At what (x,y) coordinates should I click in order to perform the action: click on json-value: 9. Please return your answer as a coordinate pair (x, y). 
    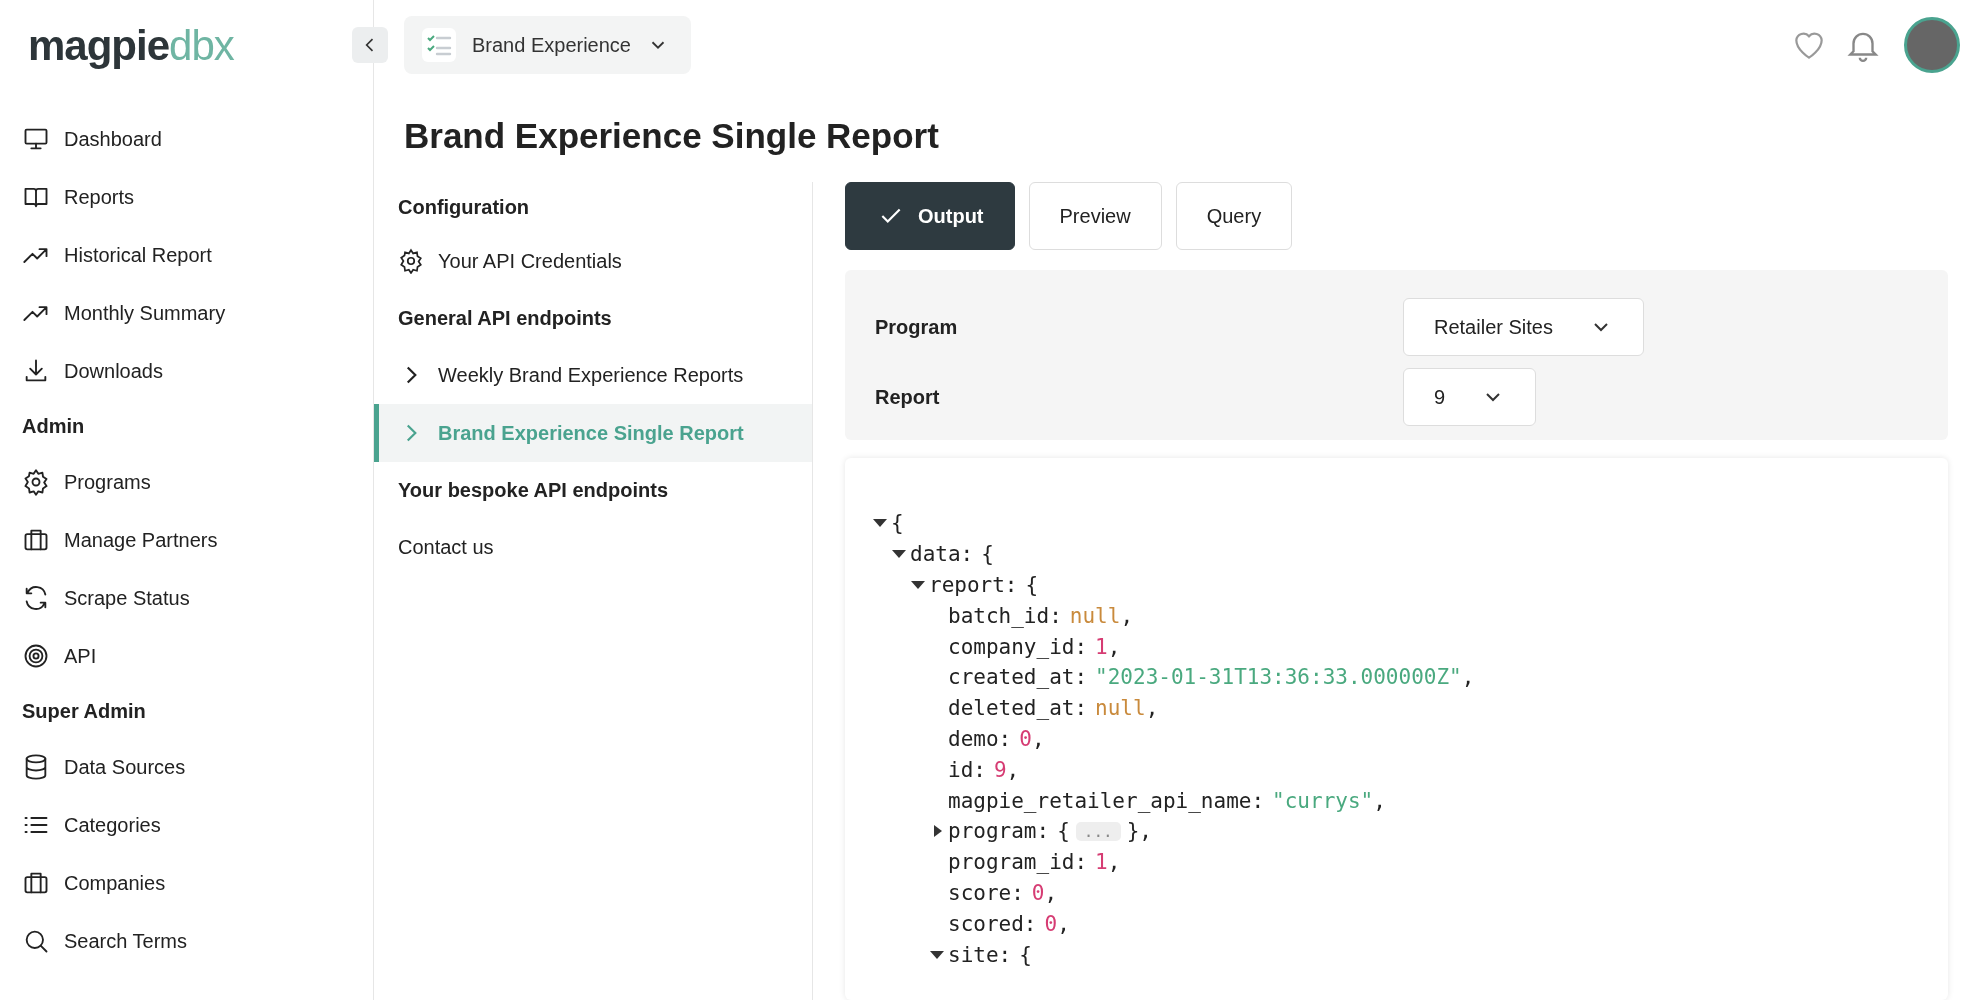
    Looking at the image, I should click on (1000, 769).